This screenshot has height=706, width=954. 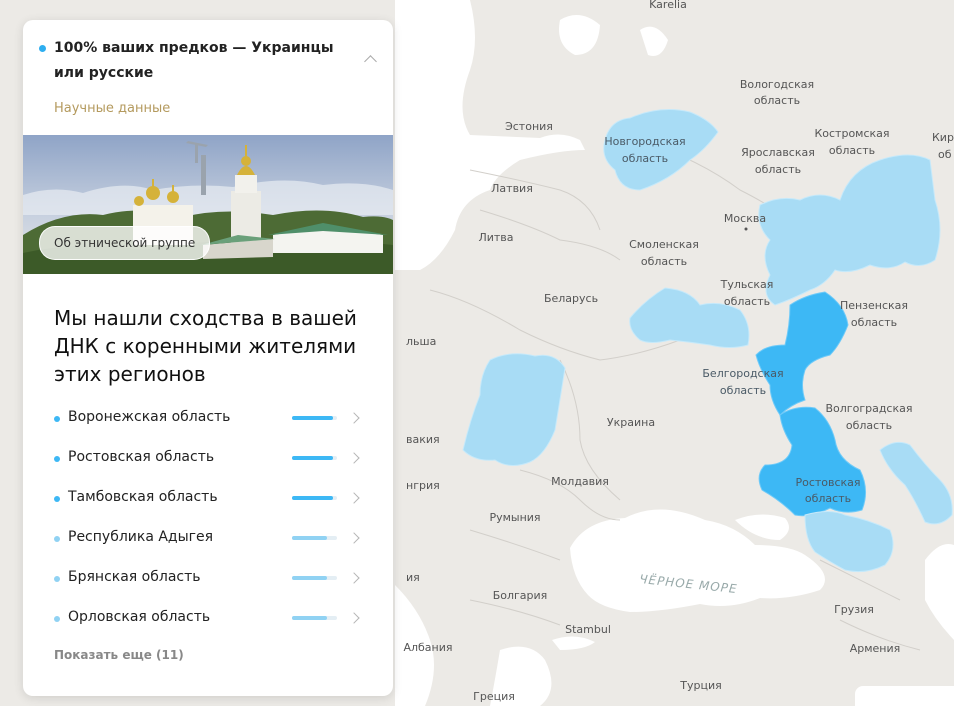 I want to click on svg-text: Stambul, so click(x=588, y=629).